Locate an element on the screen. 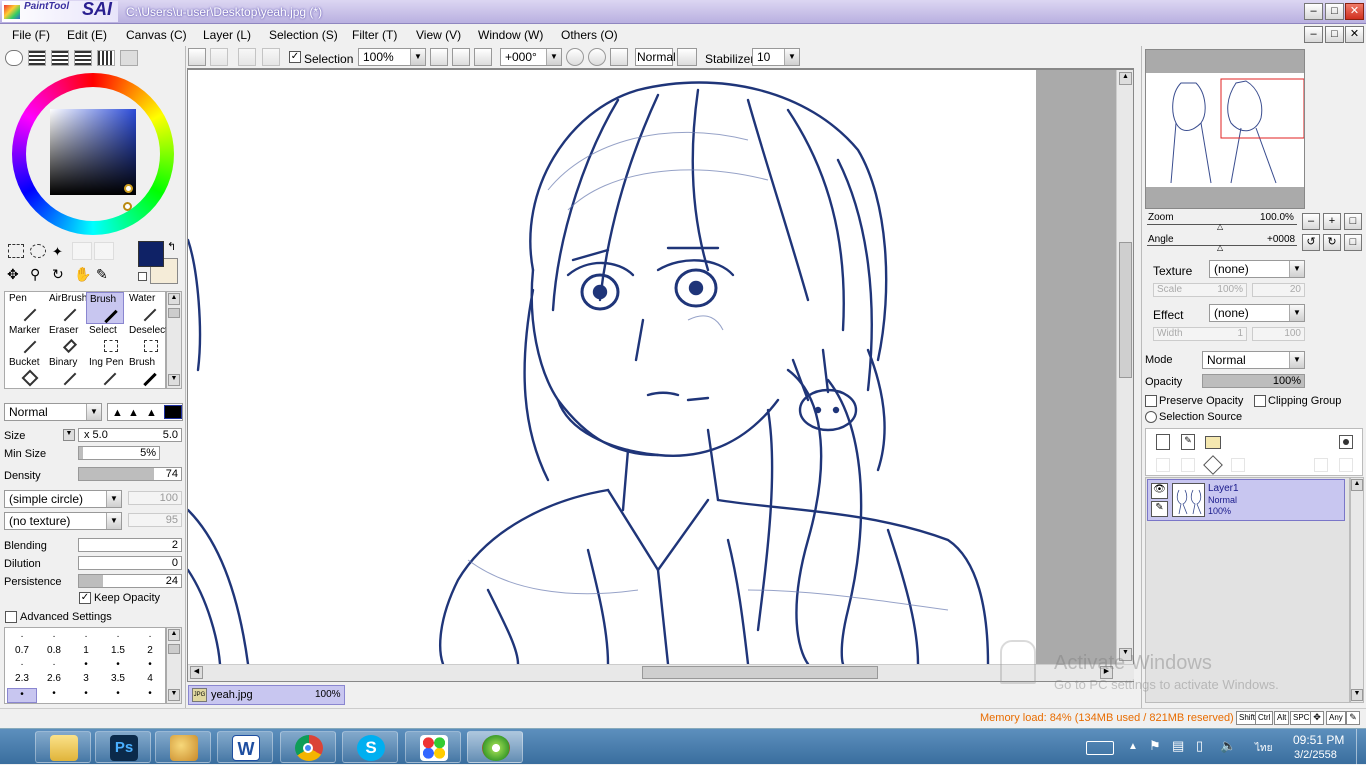 The image size is (1366, 765). effect-strength-slider: 100 is located at coordinates (1278, 334).